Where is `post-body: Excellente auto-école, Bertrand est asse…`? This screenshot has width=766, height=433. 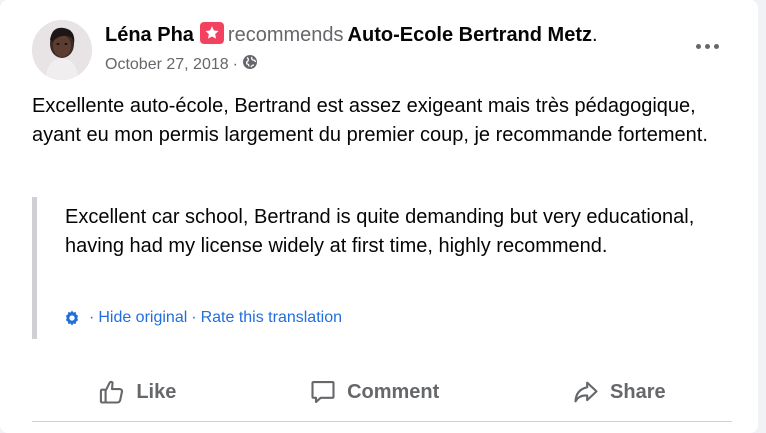
post-body: Excellente auto-école, Bertrand est asse… is located at coordinates (370, 120).